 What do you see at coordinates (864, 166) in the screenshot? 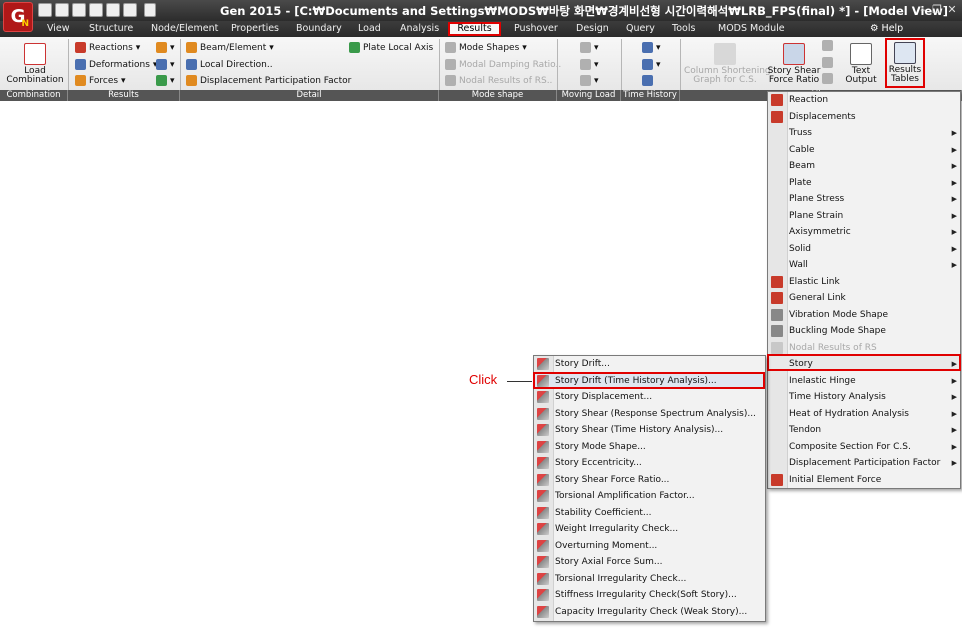
I see `results-tables-item-beam: Beam ▶` at bounding box center [864, 166].